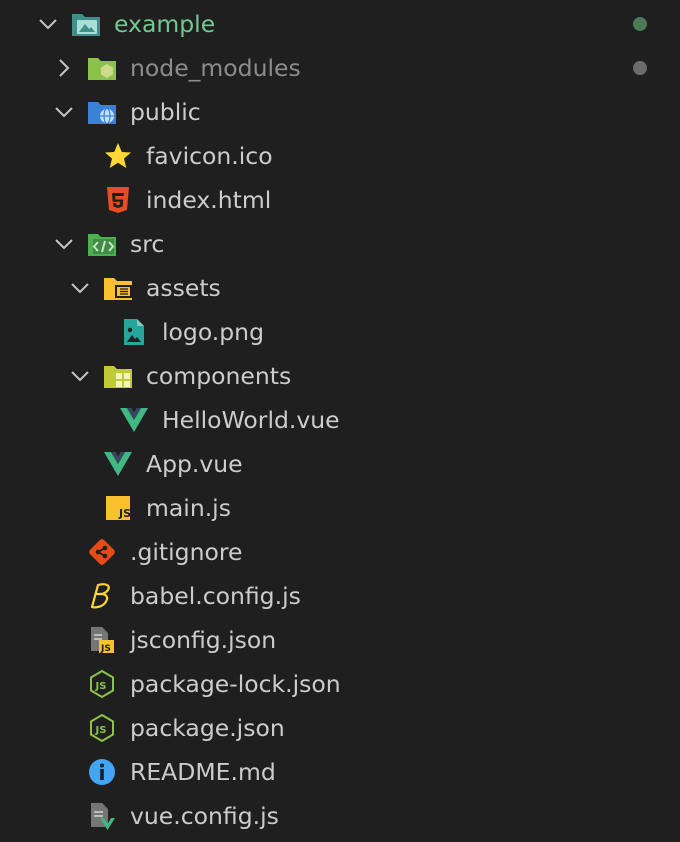 The image size is (680, 842). Describe the element at coordinates (203, 772) in the screenshot. I see `tree-item-label: README.md` at that location.